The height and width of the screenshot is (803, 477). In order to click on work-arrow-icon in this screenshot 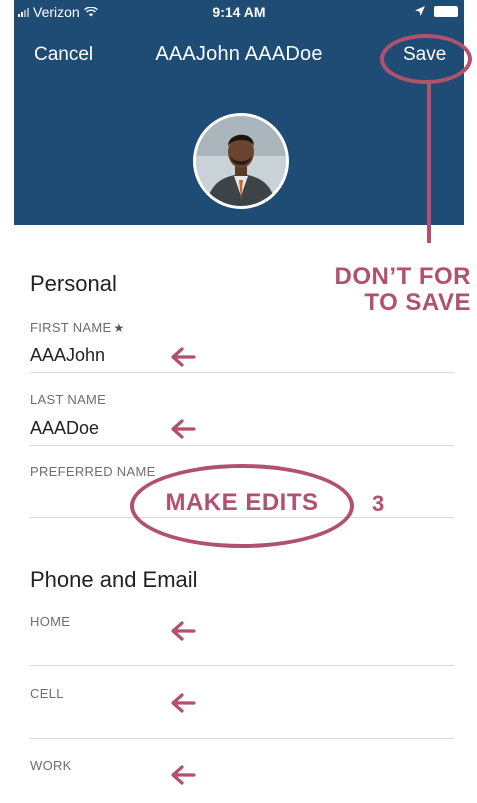, I will do `click(183, 775)`.